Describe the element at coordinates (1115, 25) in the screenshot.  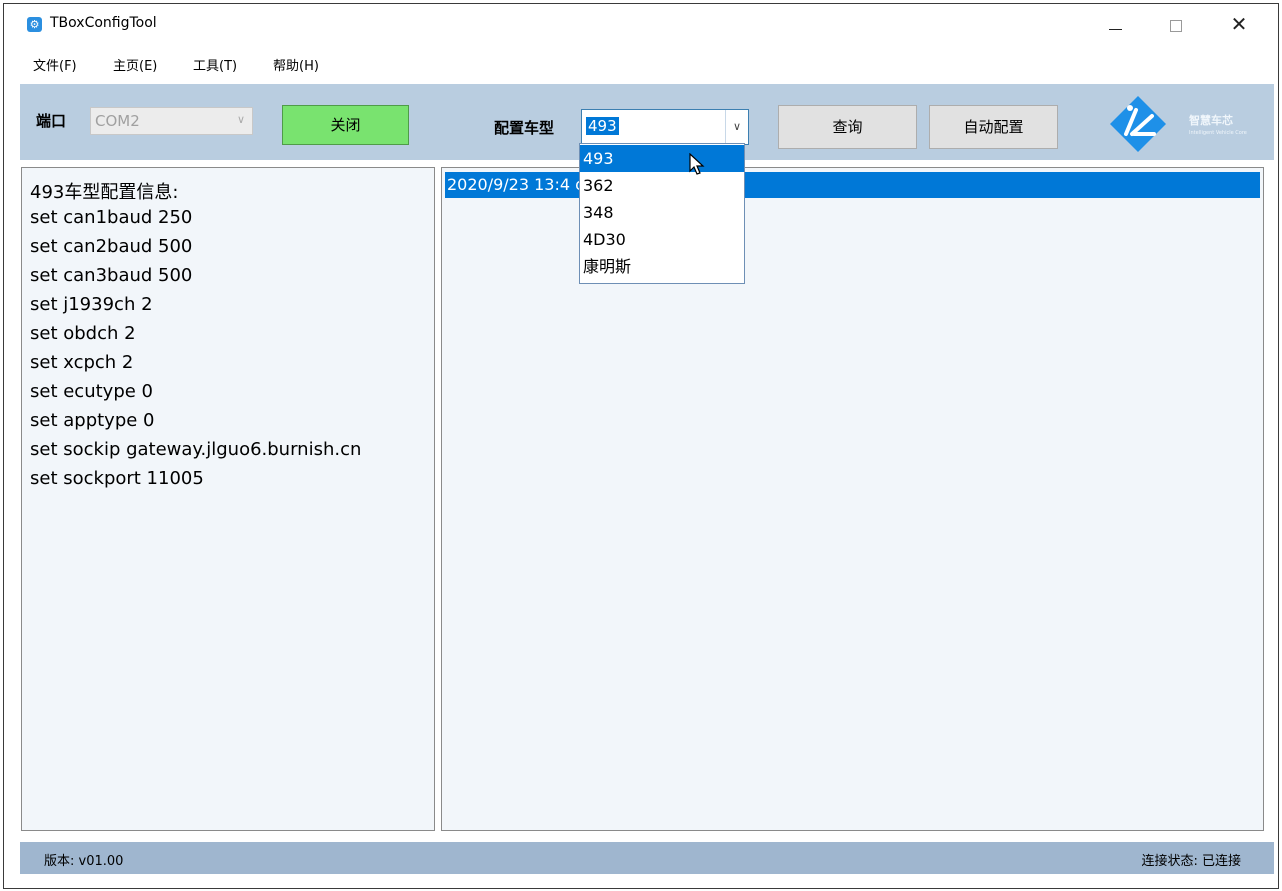
I see `minimize-button` at that location.